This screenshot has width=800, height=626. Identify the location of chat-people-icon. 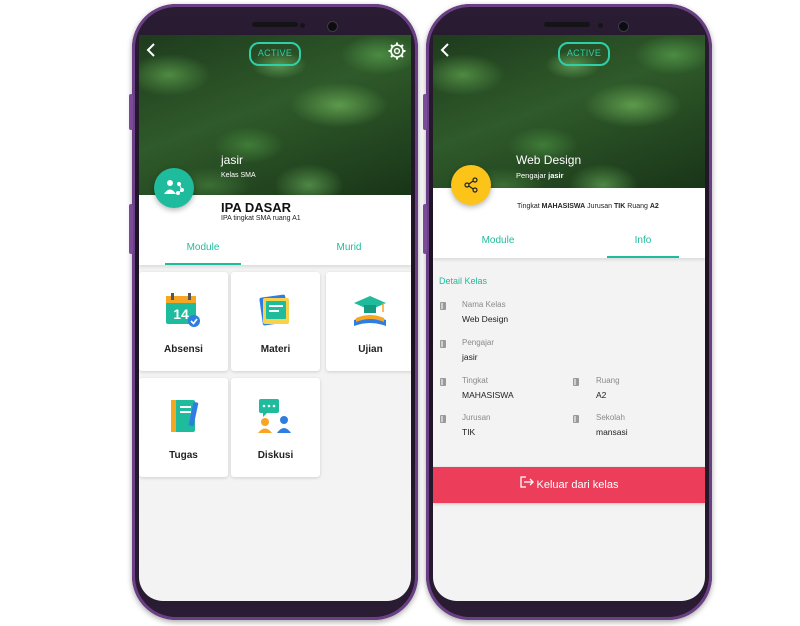
(275, 416).